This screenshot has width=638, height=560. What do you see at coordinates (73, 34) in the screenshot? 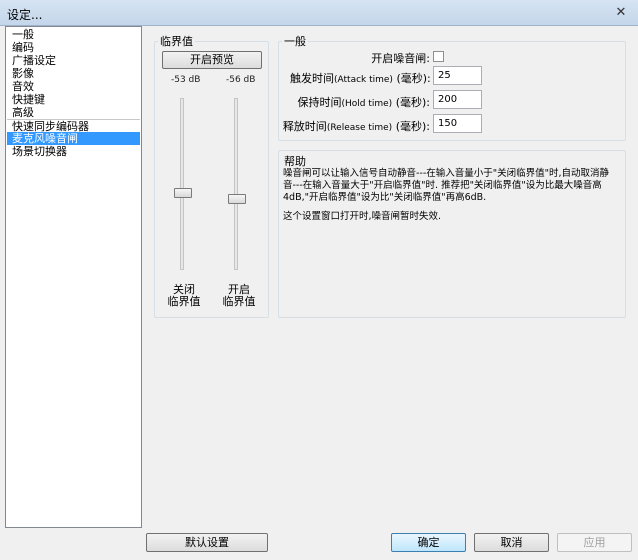
I see `sidebar-item-general: 一般` at bounding box center [73, 34].